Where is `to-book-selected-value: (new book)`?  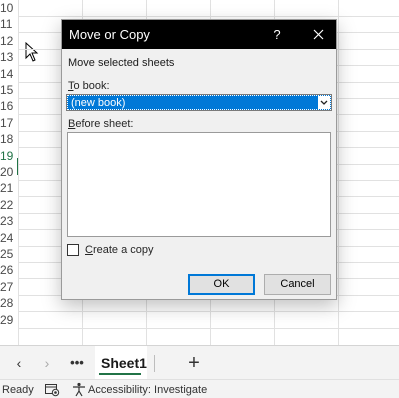 to-book-selected-value: (new book) is located at coordinates (98, 103).